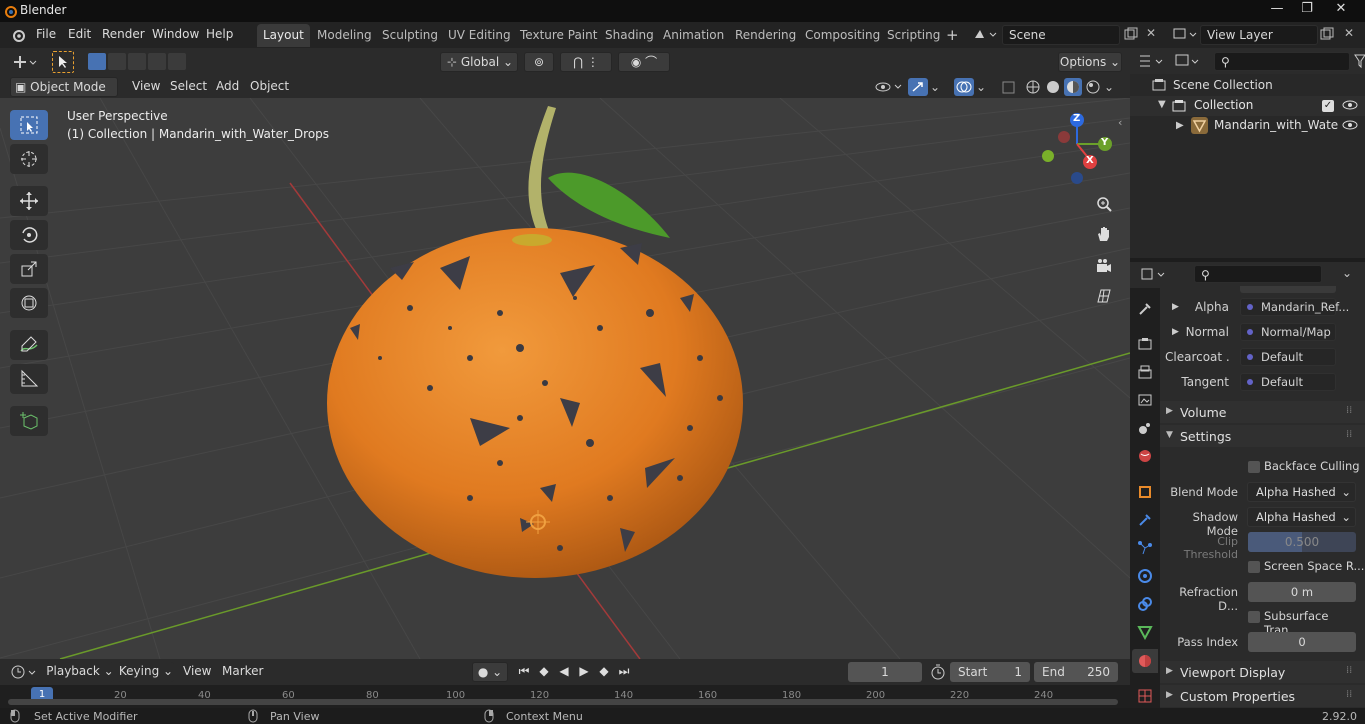 This screenshot has width=1365, height=724. What do you see at coordinates (157, 61) in the screenshot?
I see `select-invert-icon` at bounding box center [157, 61].